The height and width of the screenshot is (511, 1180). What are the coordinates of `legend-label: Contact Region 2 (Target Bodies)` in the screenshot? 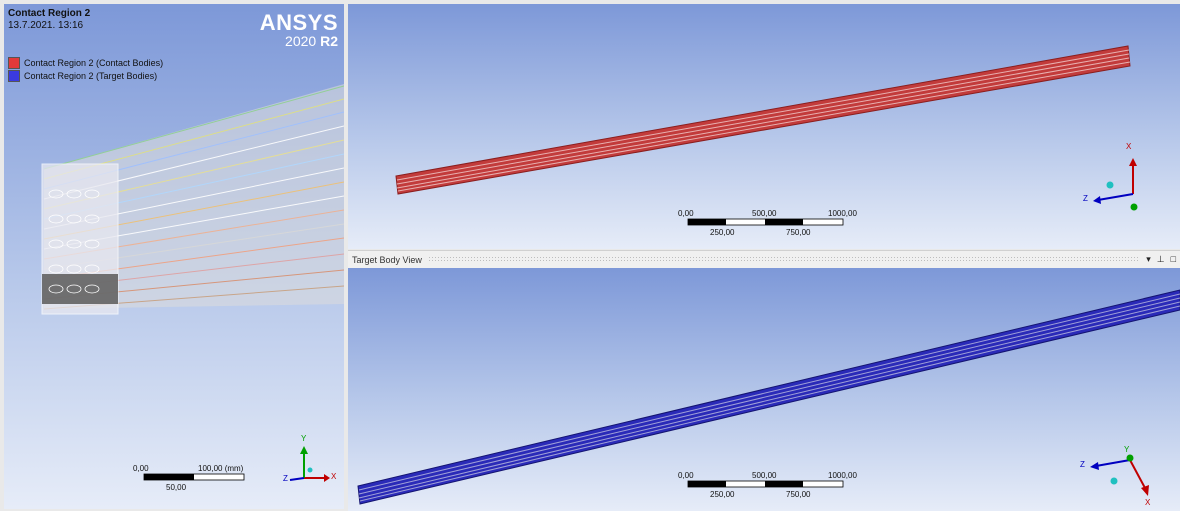 It's located at (91, 75).